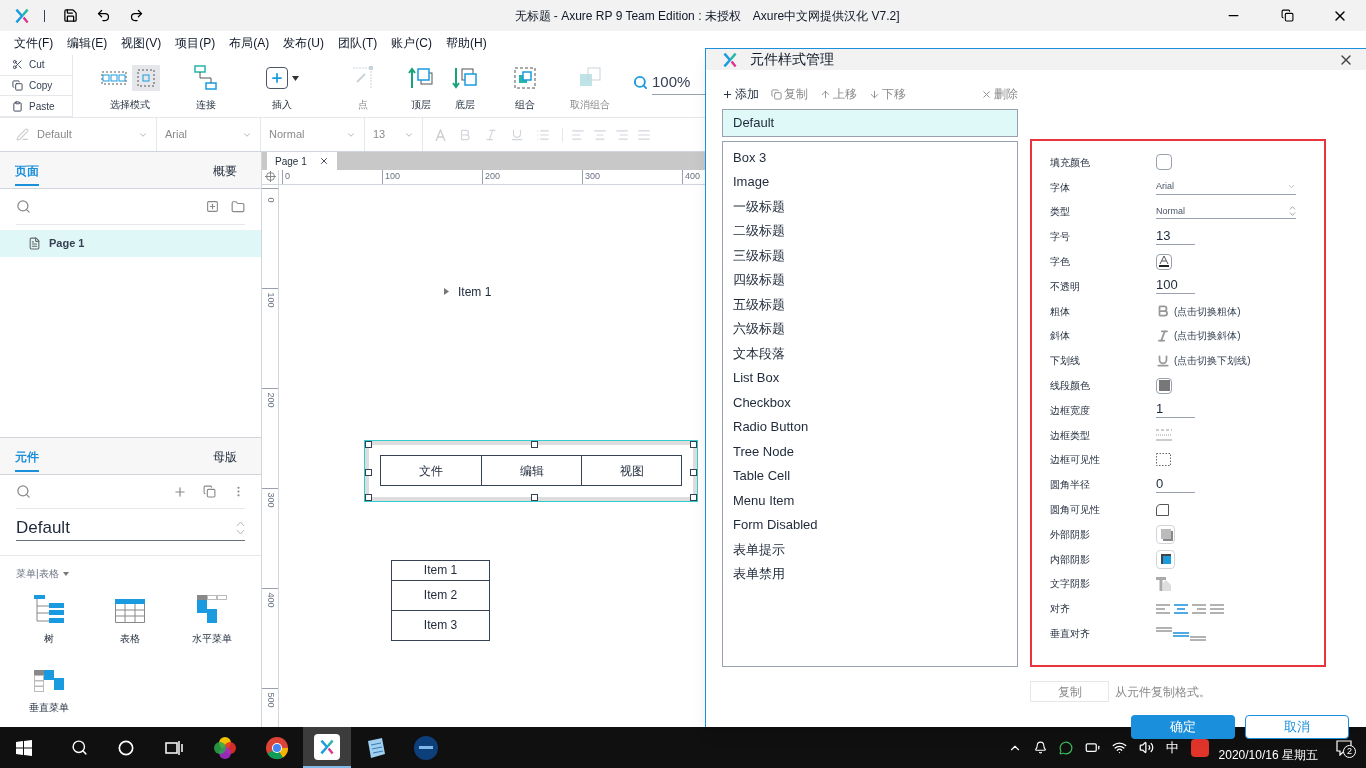 This screenshot has width=1366, height=768. What do you see at coordinates (54, 134) in the screenshot?
I see `style-select: Default` at bounding box center [54, 134].